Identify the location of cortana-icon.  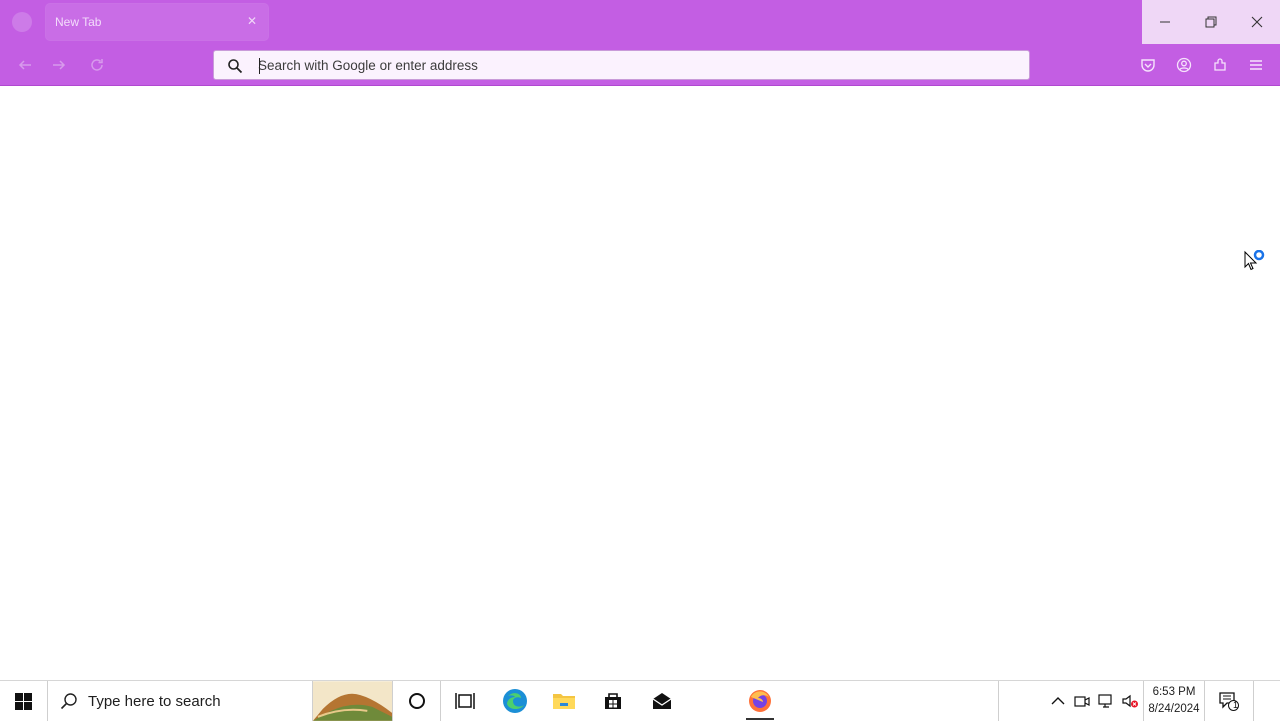
(416, 701).